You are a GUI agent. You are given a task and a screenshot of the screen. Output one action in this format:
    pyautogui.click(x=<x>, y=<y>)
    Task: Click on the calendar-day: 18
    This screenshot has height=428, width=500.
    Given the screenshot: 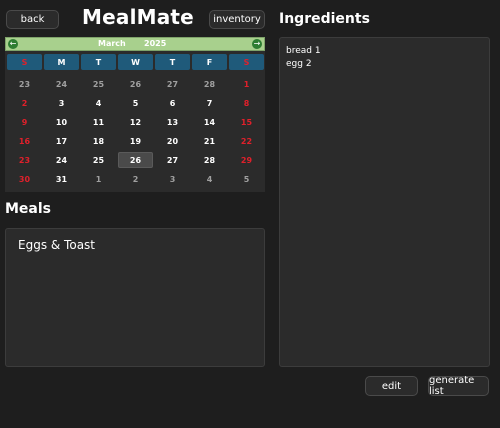 What is the action you would take?
    pyautogui.click(x=98, y=141)
    